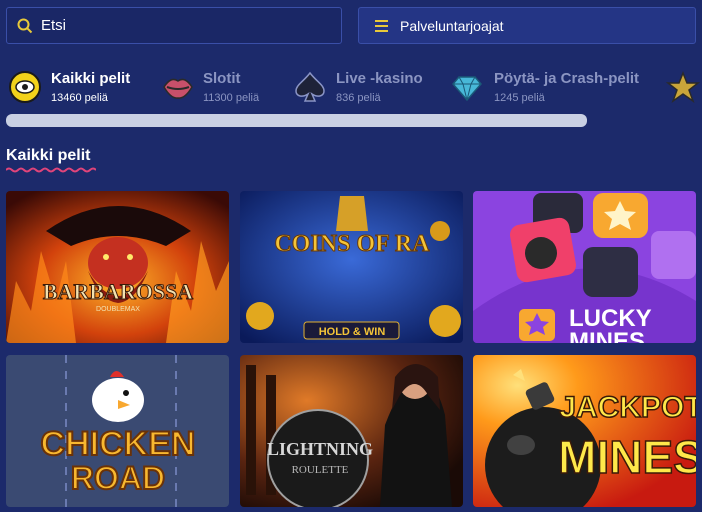 The width and height of the screenshot is (702, 512). I want to click on category-live-casino: Live -kasino 836 peliä, so click(360, 88).